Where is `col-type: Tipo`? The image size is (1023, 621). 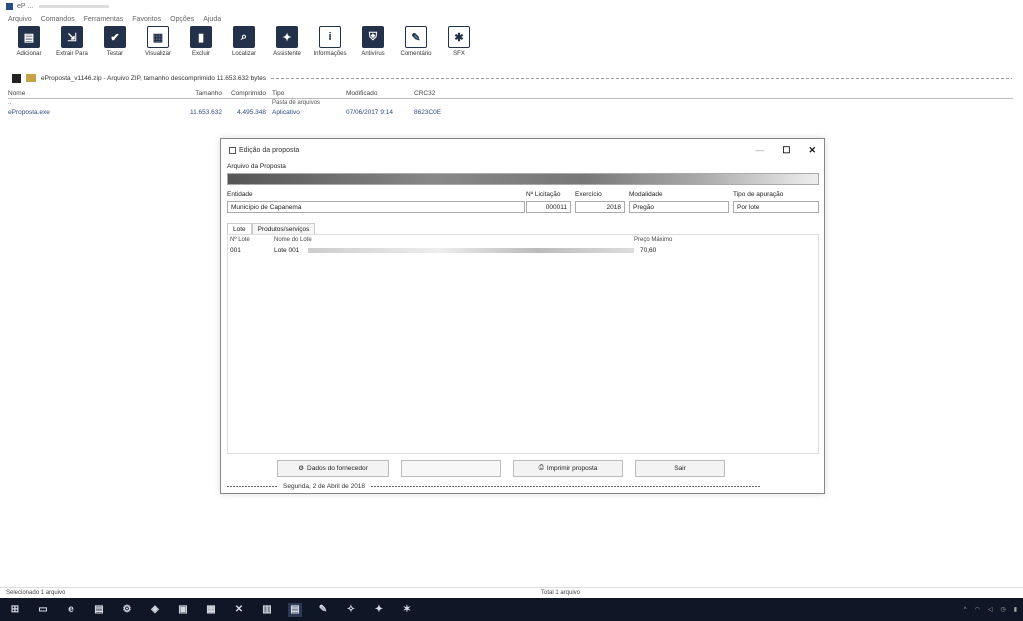 col-type: Tipo is located at coordinates (306, 93).